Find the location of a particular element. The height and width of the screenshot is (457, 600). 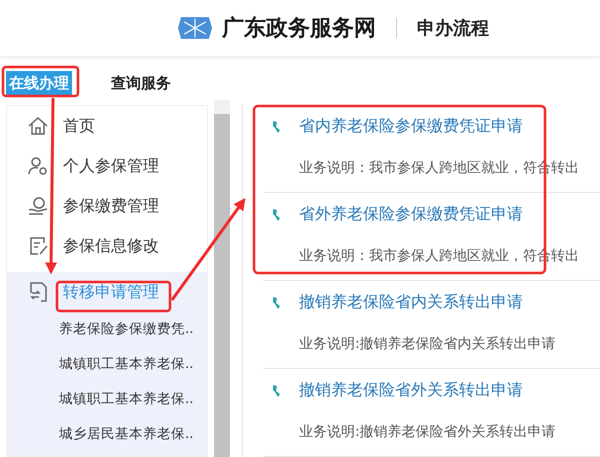

sidebar-item: 首页 is located at coordinates (107, 126).